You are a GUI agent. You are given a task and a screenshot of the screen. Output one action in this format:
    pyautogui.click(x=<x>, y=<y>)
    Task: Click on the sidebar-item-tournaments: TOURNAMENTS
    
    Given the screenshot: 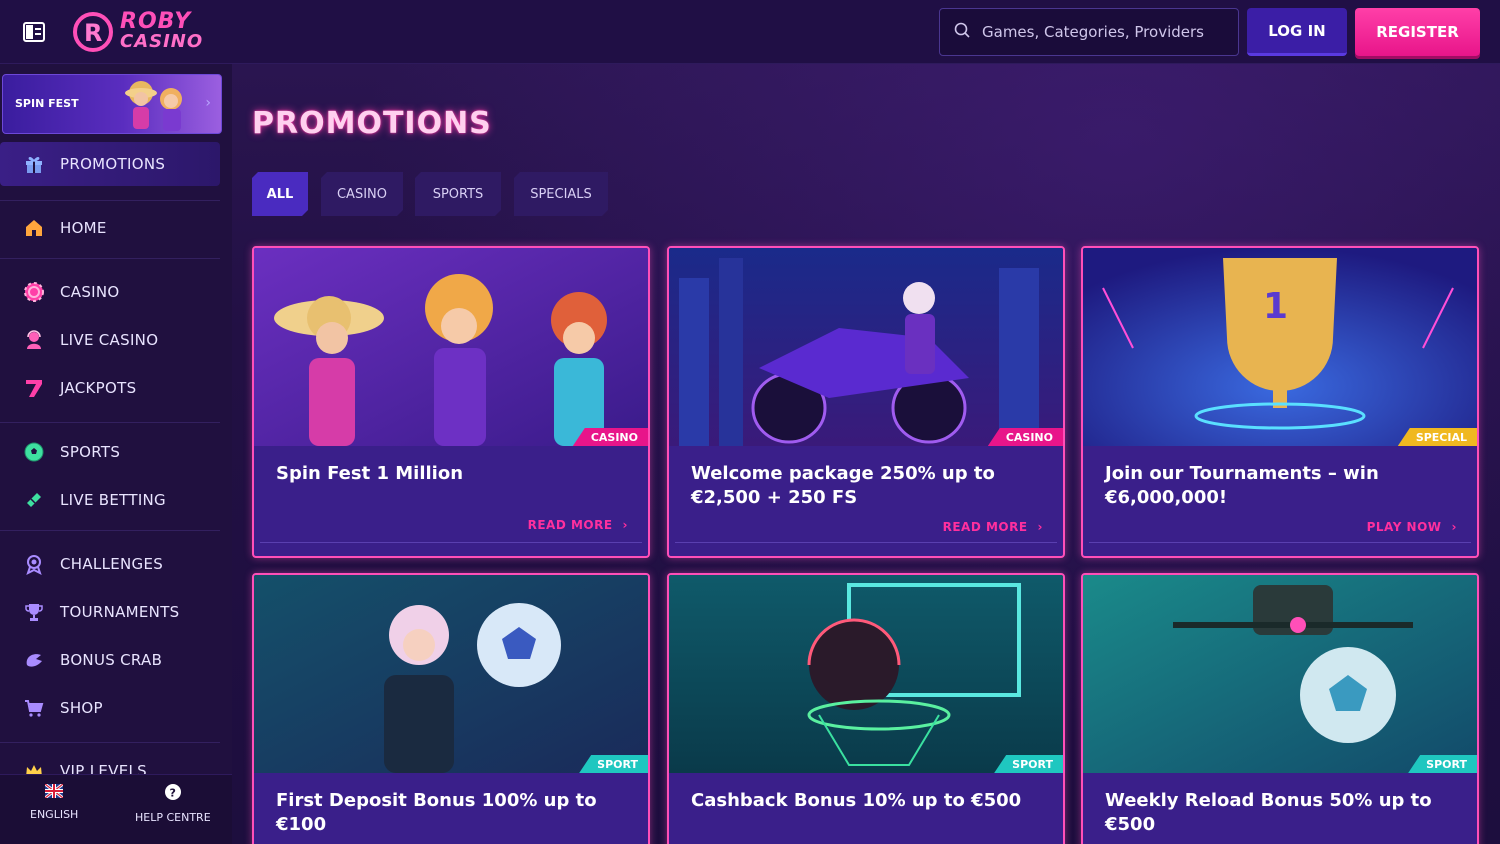 What is the action you would take?
    pyautogui.click(x=110, y=612)
    